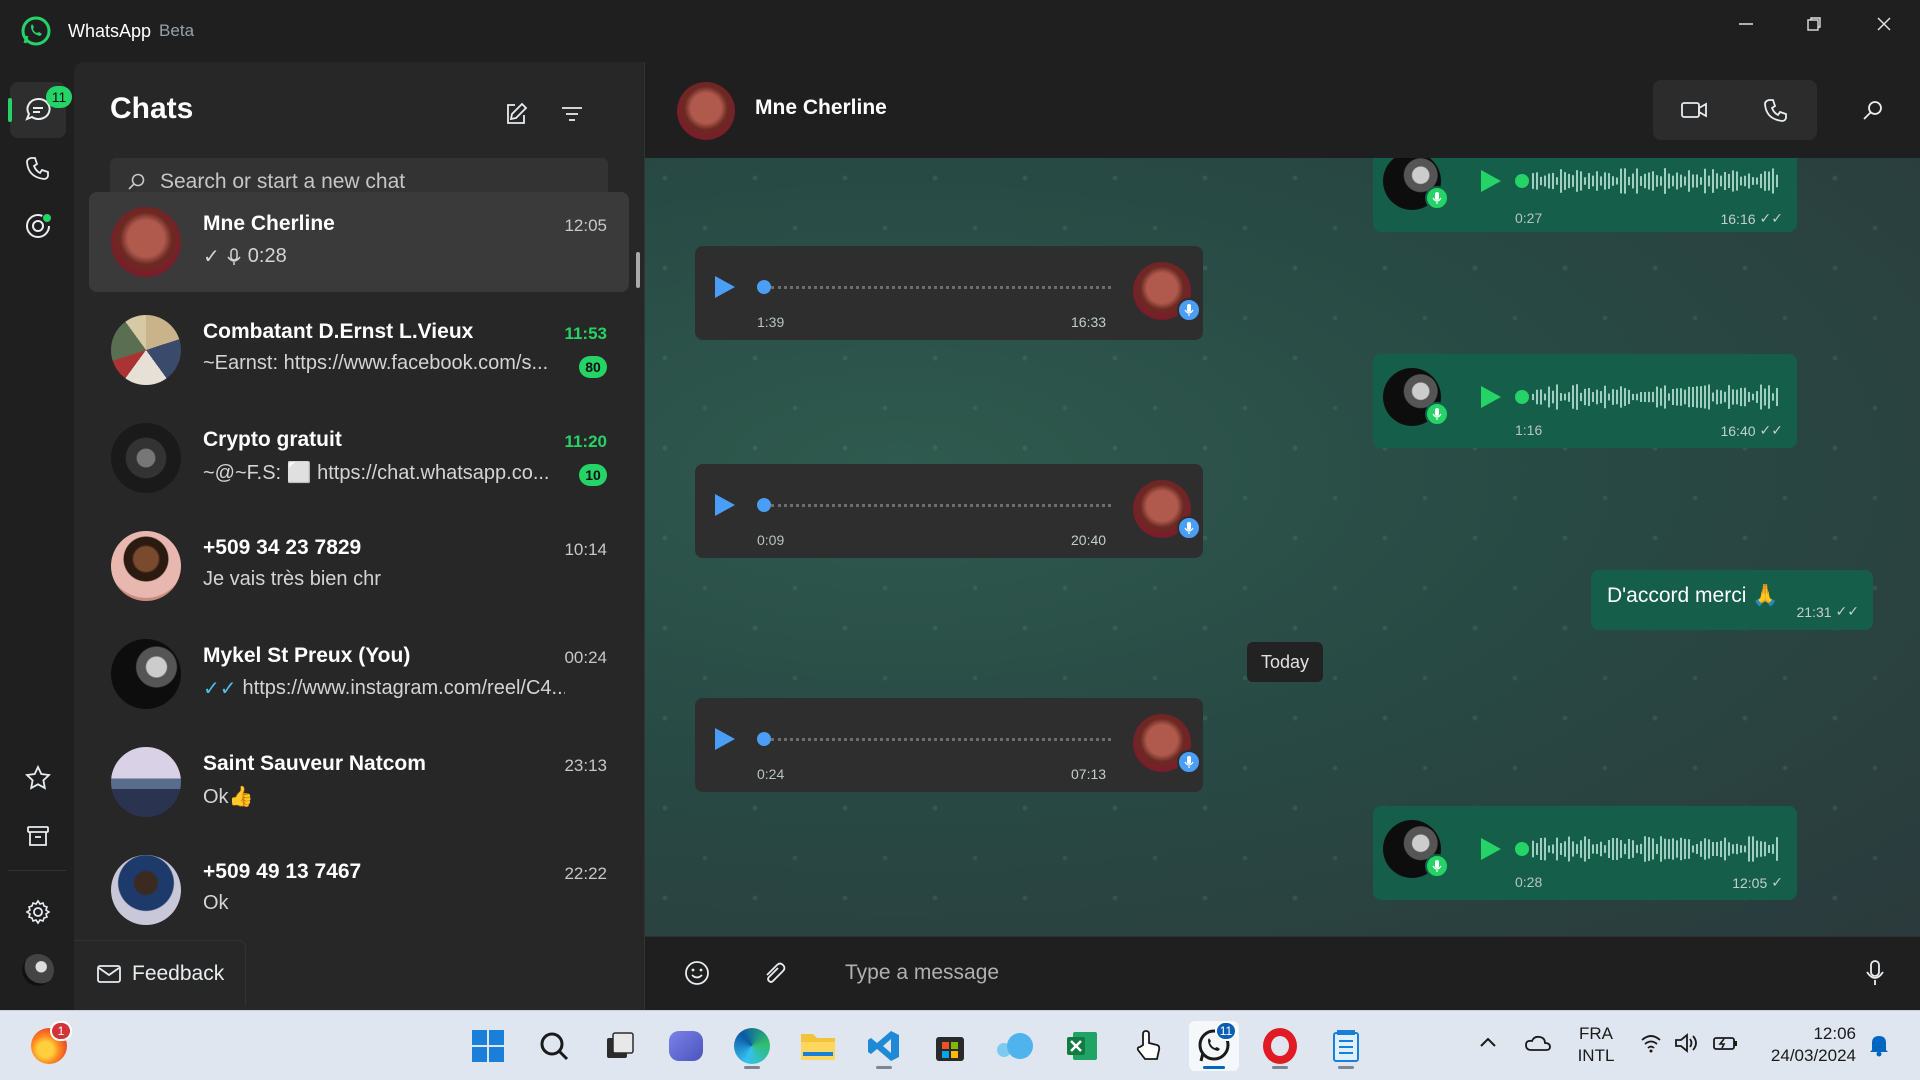  What do you see at coordinates (706, 111) in the screenshot?
I see `contact-avatar` at bounding box center [706, 111].